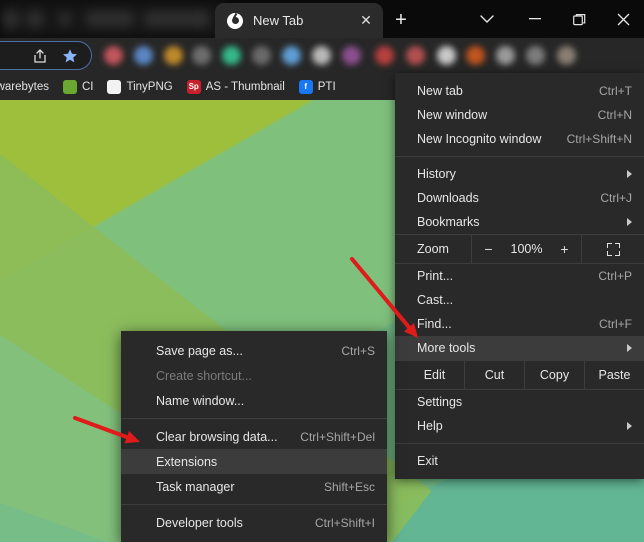 The height and width of the screenshot is (542, 644). Describe the element at coordinates (366, 21) in the screenshot. I see `close-icon: ✕` at that location.